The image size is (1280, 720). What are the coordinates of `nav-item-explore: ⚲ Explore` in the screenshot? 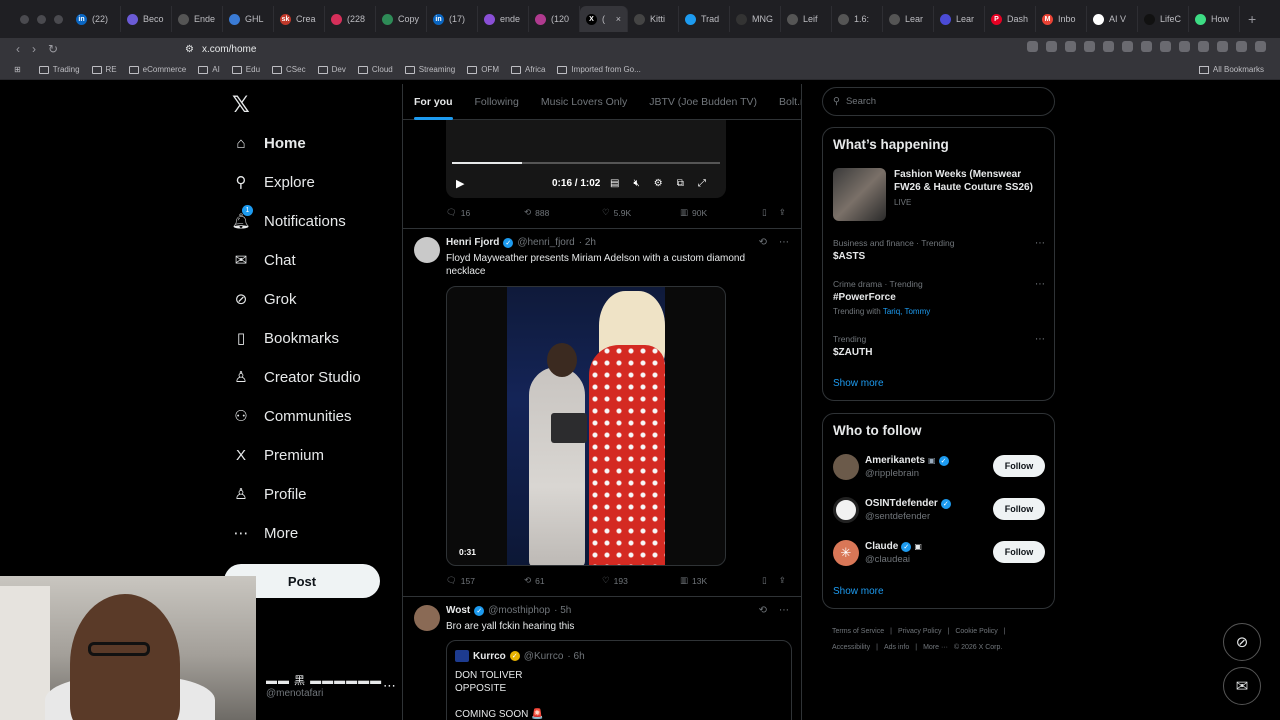 It's located at (273, 182).